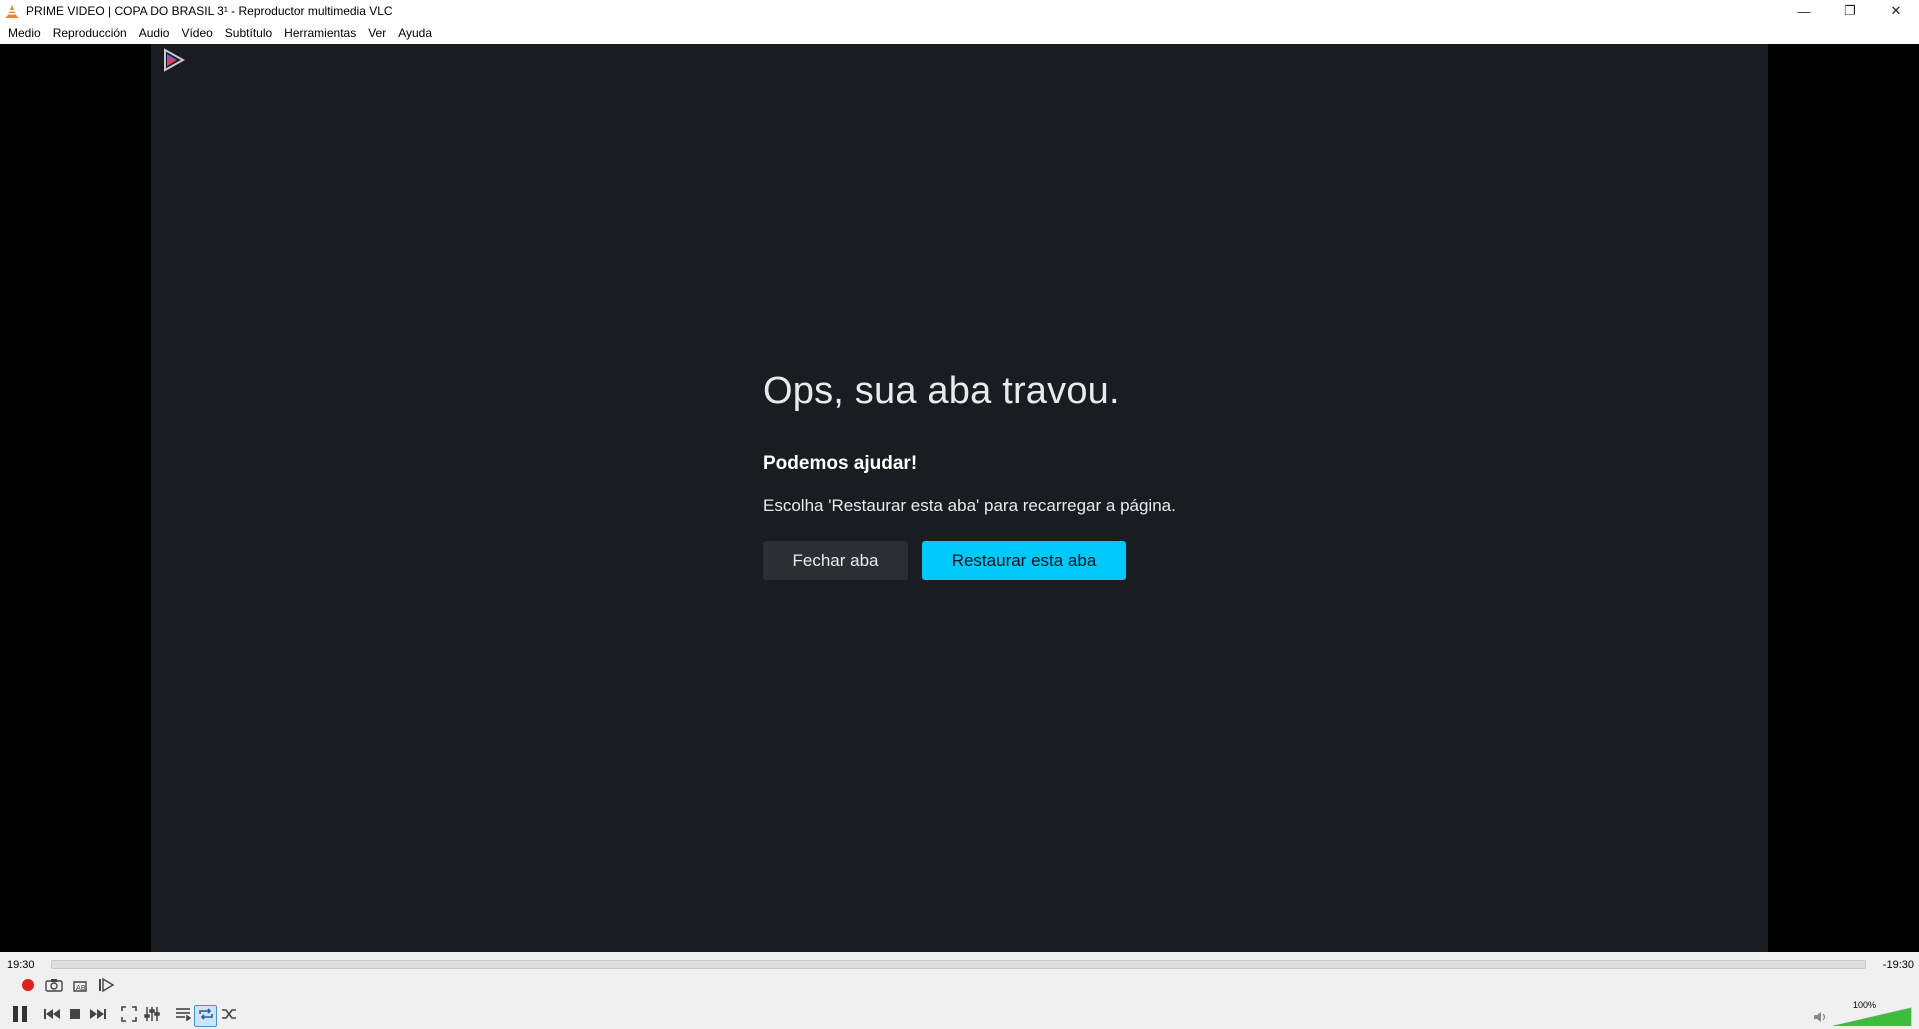 Image resolution: width=1919 pixels, height=1029 pixels. I want to click on close-window-button: ✕, so click(1896, 11).